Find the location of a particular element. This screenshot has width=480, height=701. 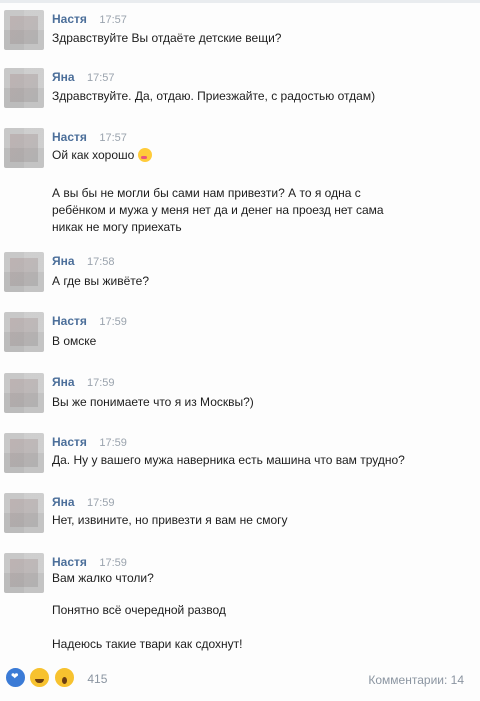

message-text-part: Ой как хорошо is located at coordinates (93, 155).